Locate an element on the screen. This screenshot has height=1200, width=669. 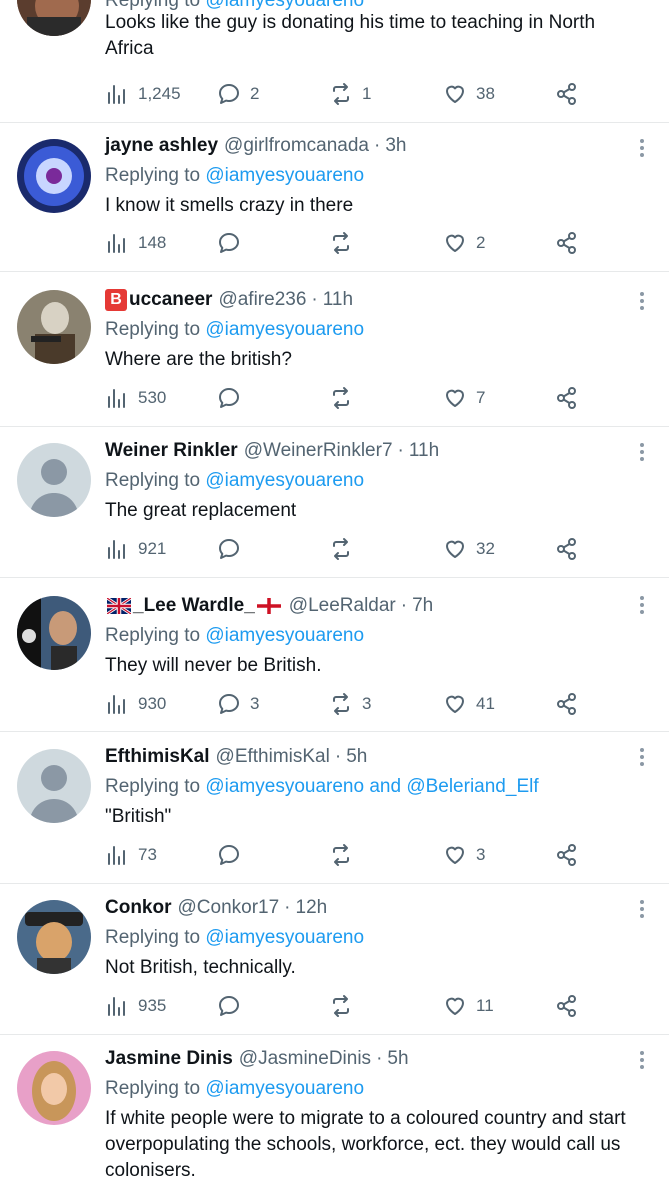
like-button: 3 is located at coordinates (464, 855).